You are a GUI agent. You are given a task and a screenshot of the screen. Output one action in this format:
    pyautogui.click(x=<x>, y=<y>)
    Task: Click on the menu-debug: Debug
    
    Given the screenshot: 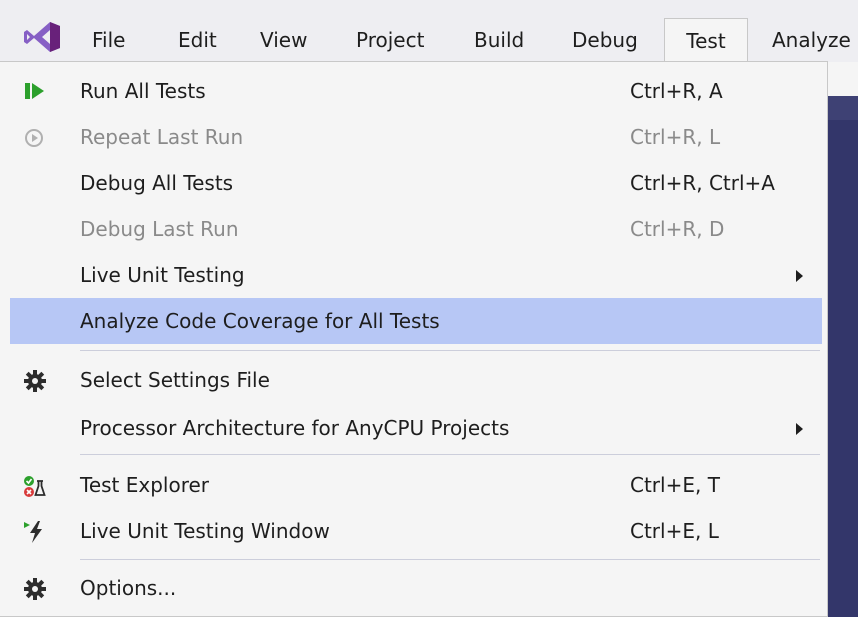 What is the action you would take?
    pyautogui.click(x=605, y=40)
    